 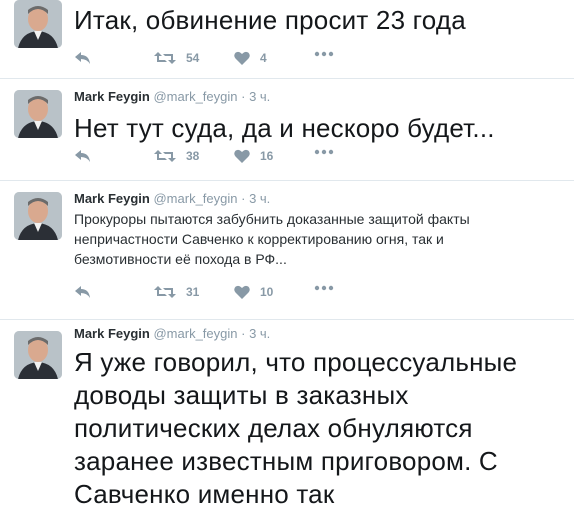 What do you see at coordinates (214, 295) in the screenshot?
I see `tweet-actions: 31 10` at bounding box center [214, 295].